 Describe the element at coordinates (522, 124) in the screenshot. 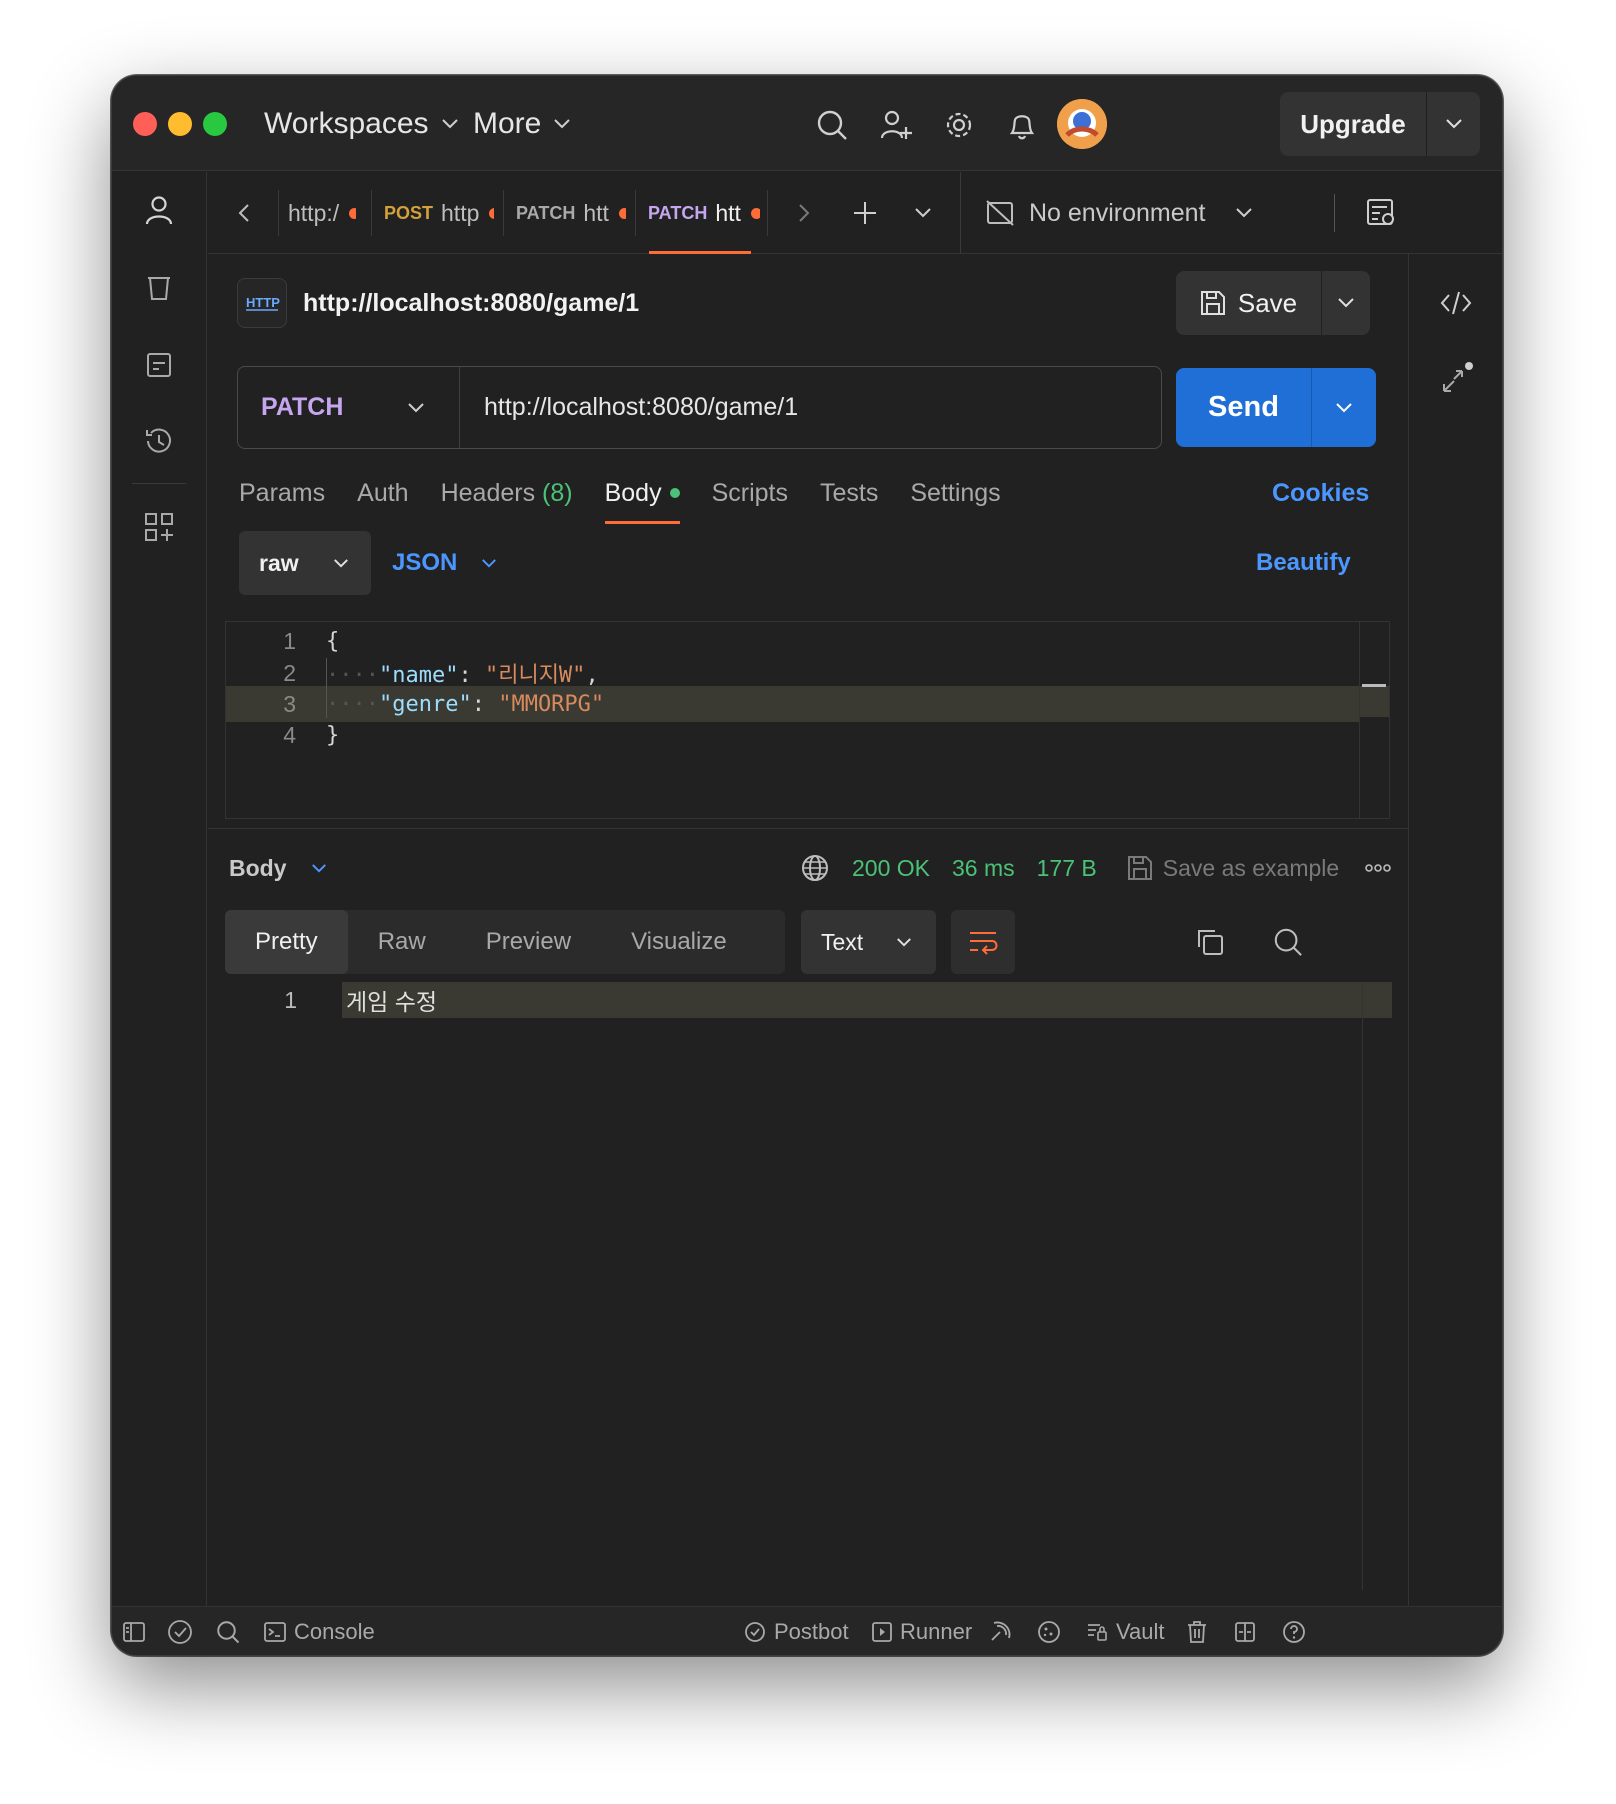

I see `more-menu: More` at that location.